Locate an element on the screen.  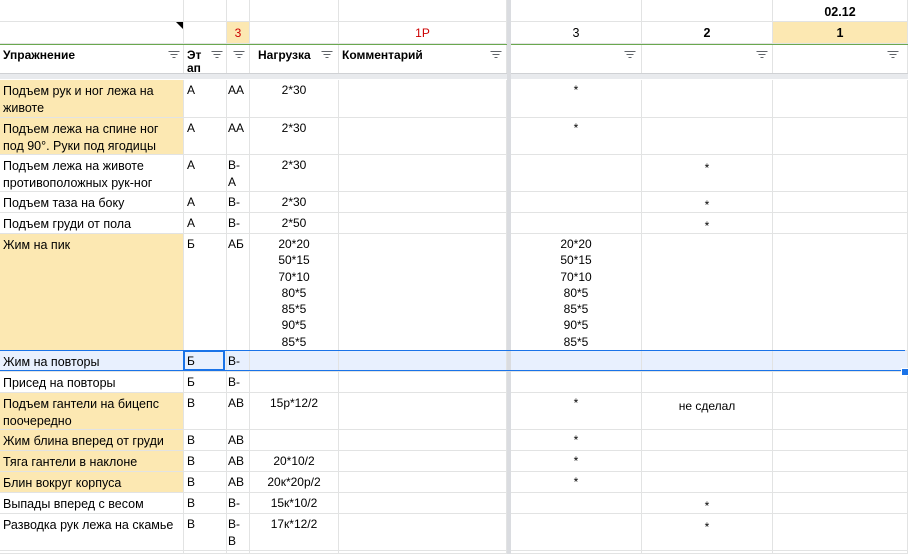
cell-exercise: Жим блина вперед от груди is located at coordinates (92, 440).